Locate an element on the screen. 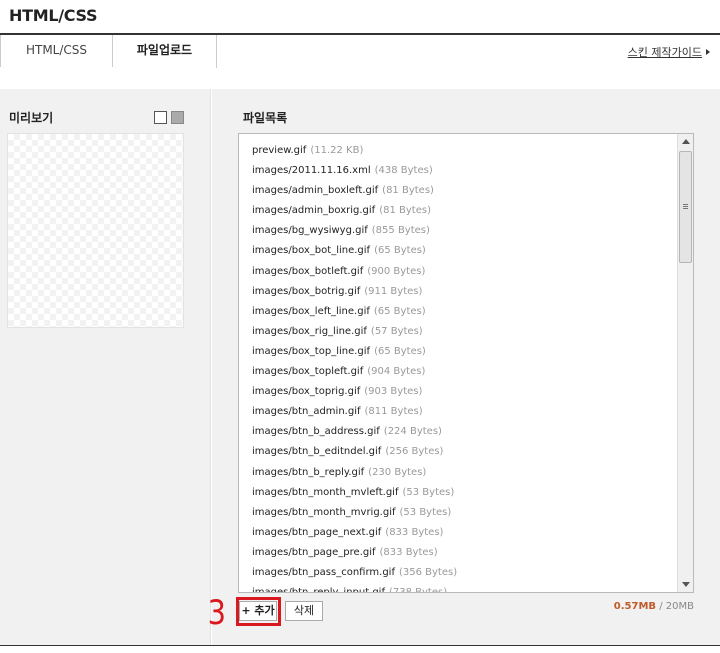 The image size is (720, 653). delete-file-button: 삭제 is located at coordinates (304, 611).